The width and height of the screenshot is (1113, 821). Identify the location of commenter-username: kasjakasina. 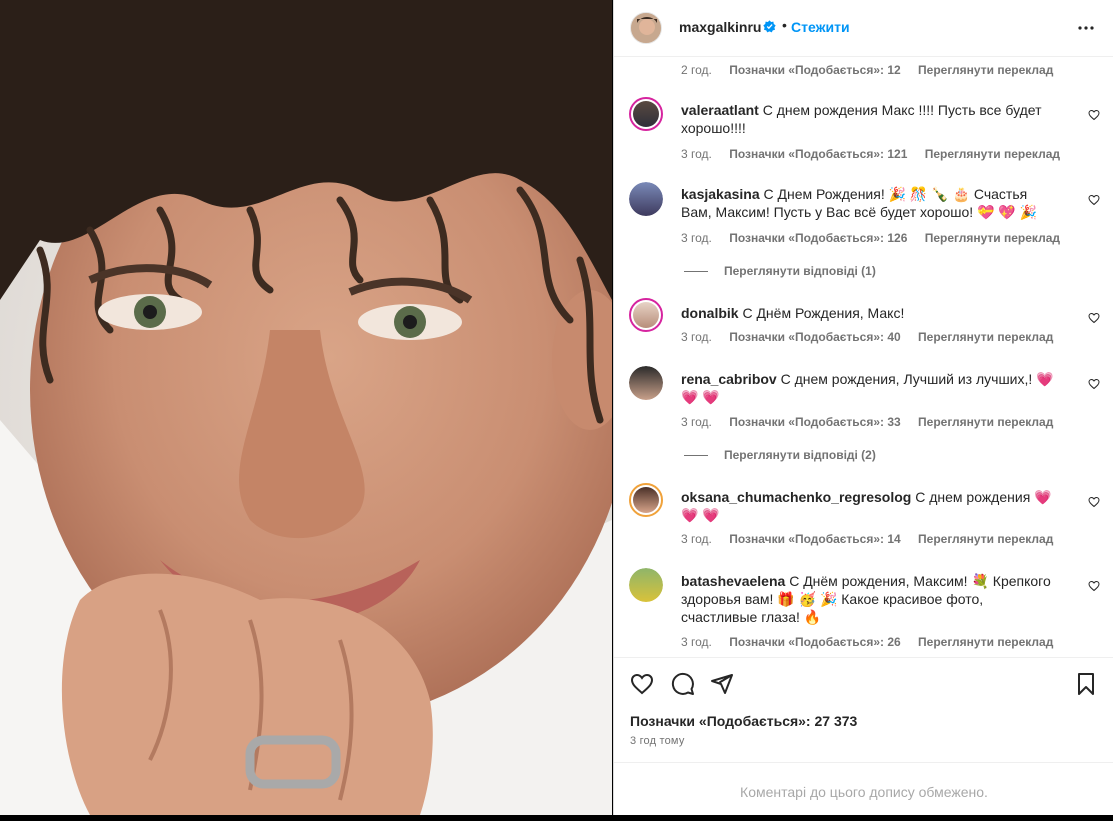
(720, 194).